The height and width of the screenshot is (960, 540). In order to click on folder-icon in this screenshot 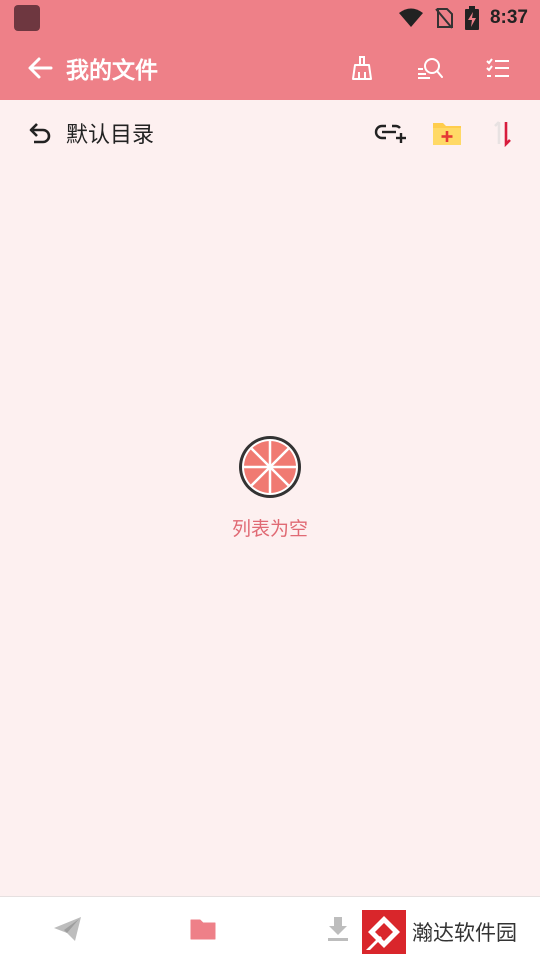, I will do `click(202, 929)`.